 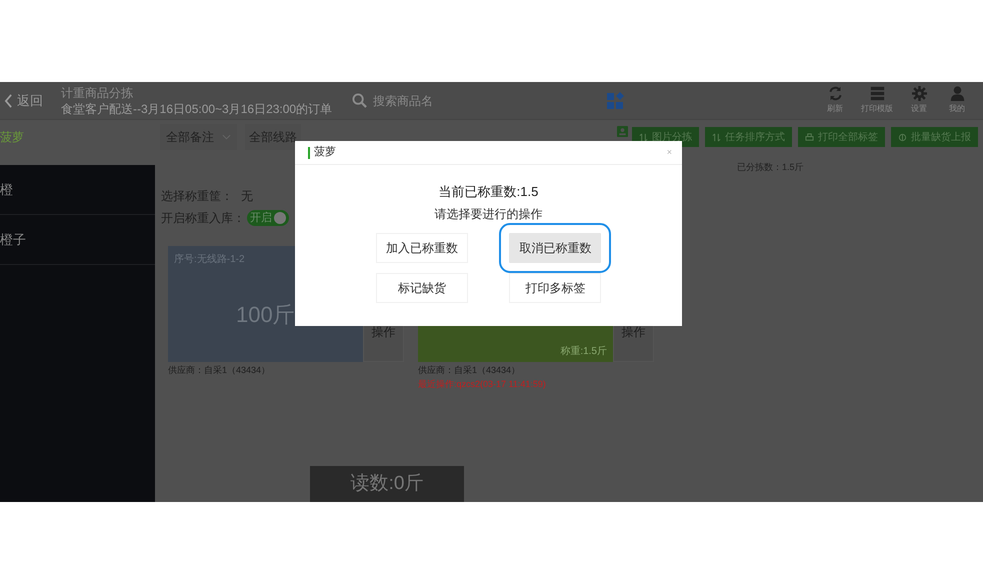 I want to click on dialog-button: 取消已称重数, so click(x=555, y=247).